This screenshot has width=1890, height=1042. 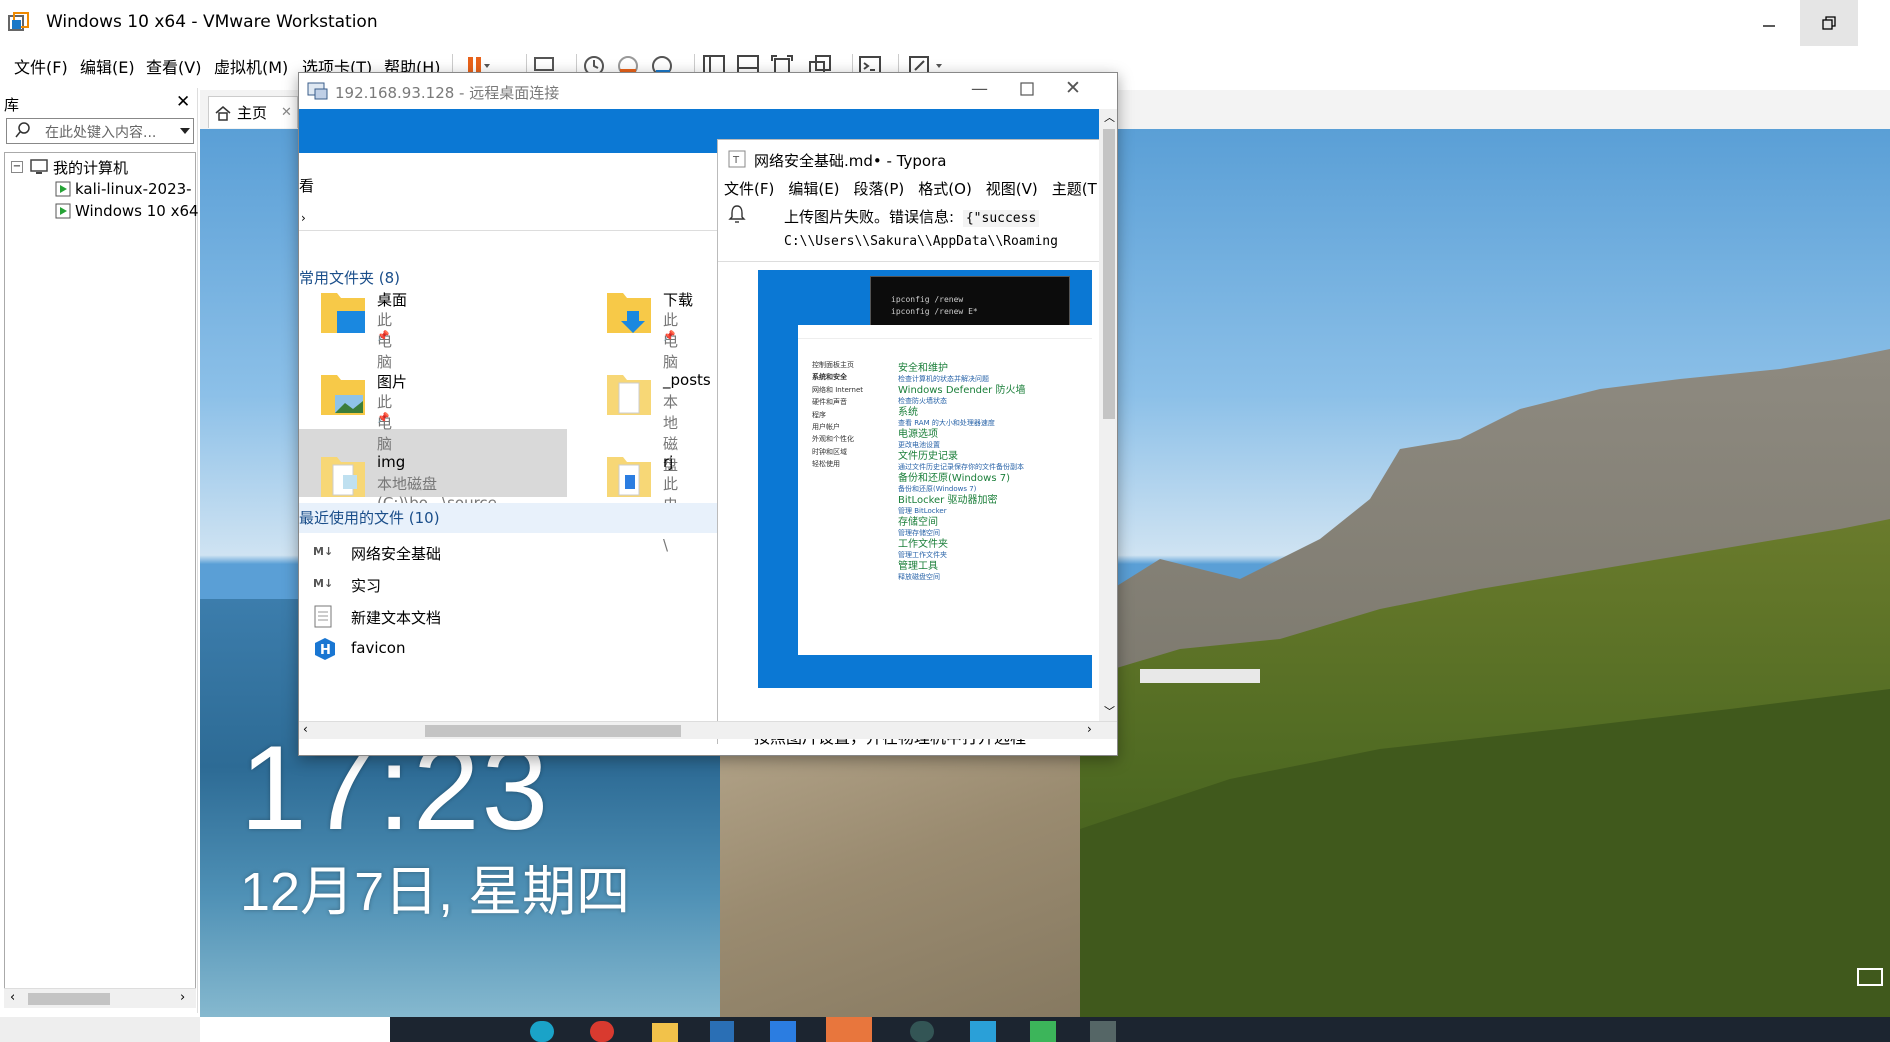 What do you see at coordinates (641, 501) in the screenshot?
I see `folder-item-rj: rj 此电脑\` at bounding box center [641, 501].